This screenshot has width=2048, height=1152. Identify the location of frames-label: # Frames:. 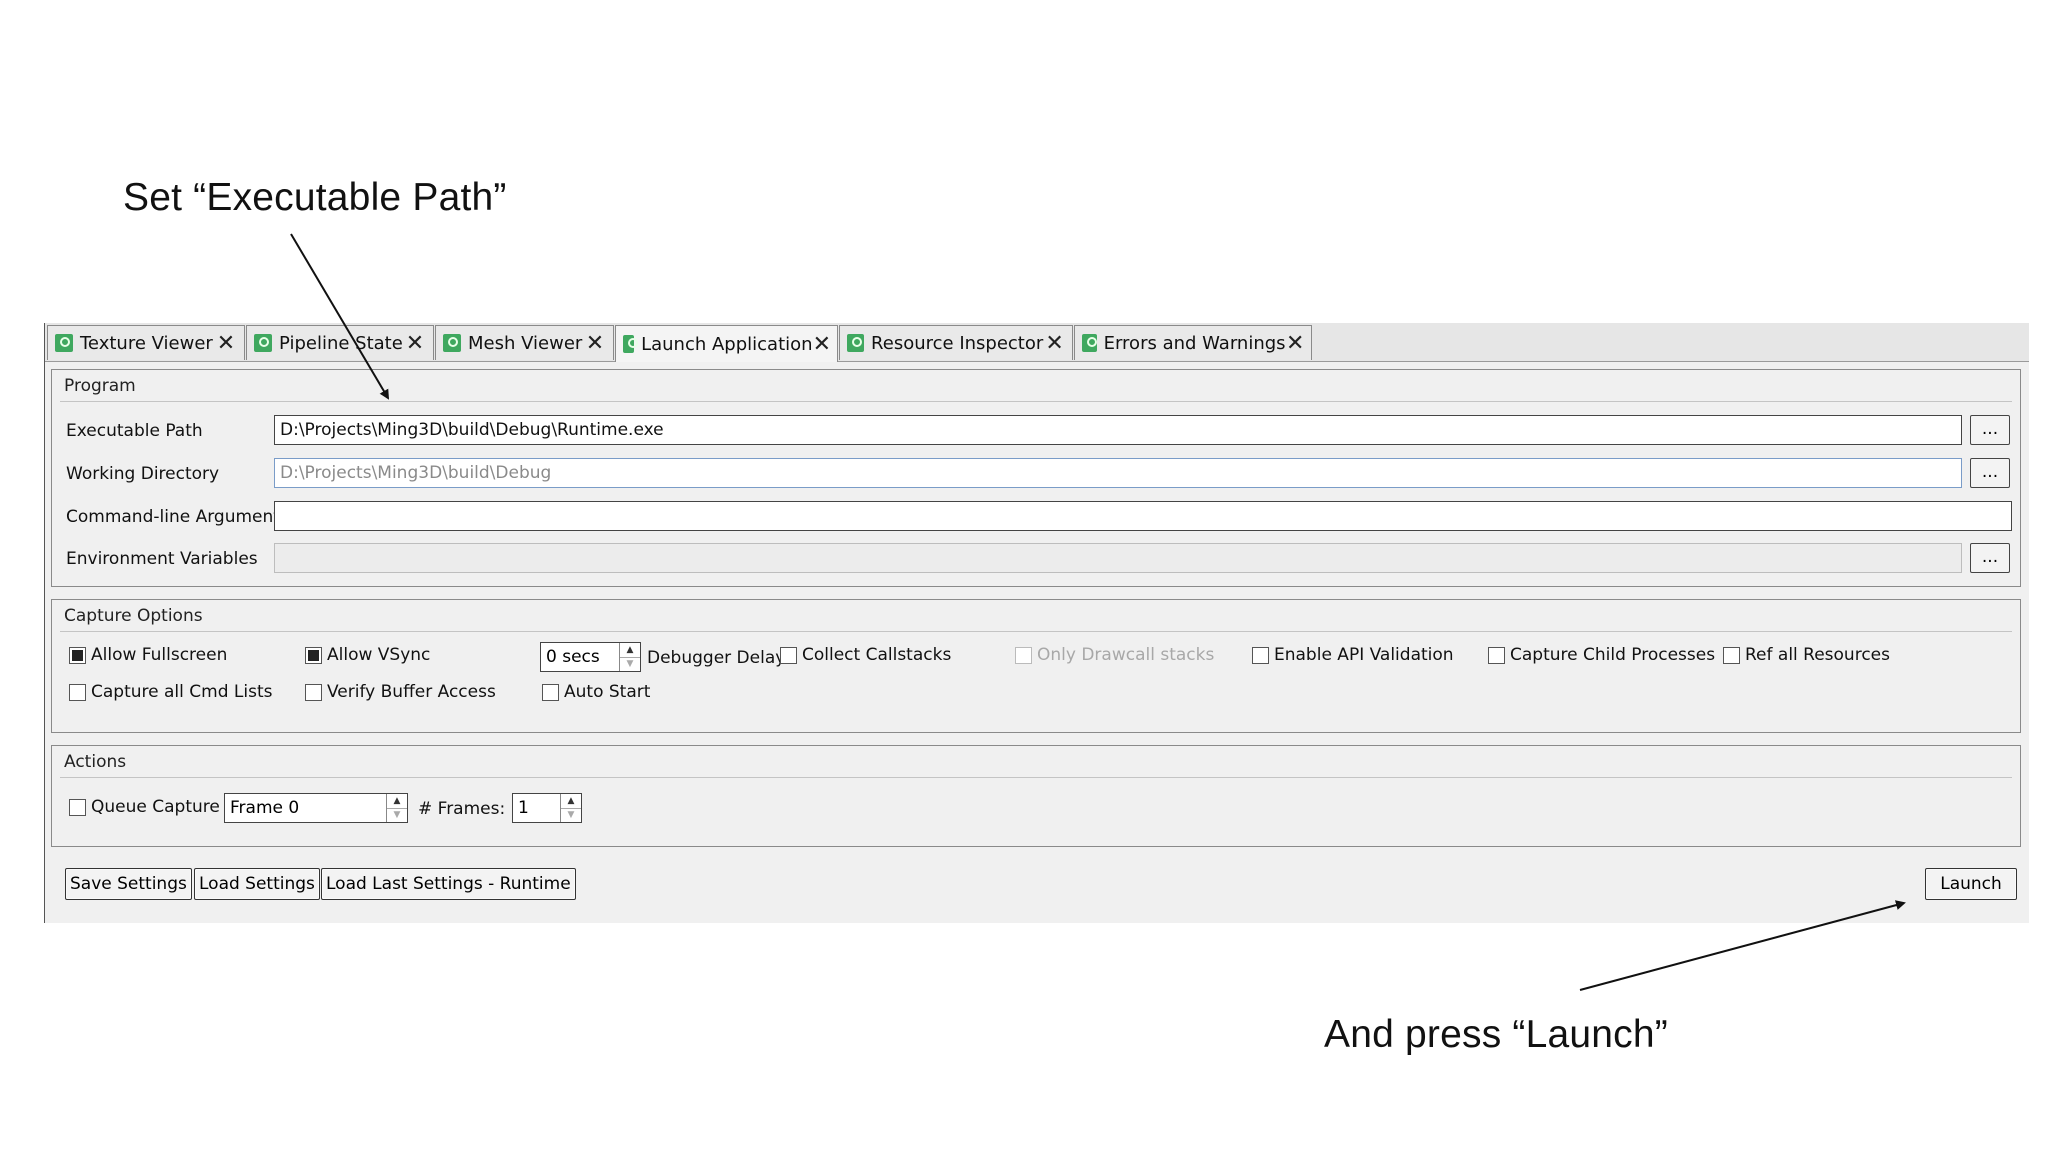
(462, 809).